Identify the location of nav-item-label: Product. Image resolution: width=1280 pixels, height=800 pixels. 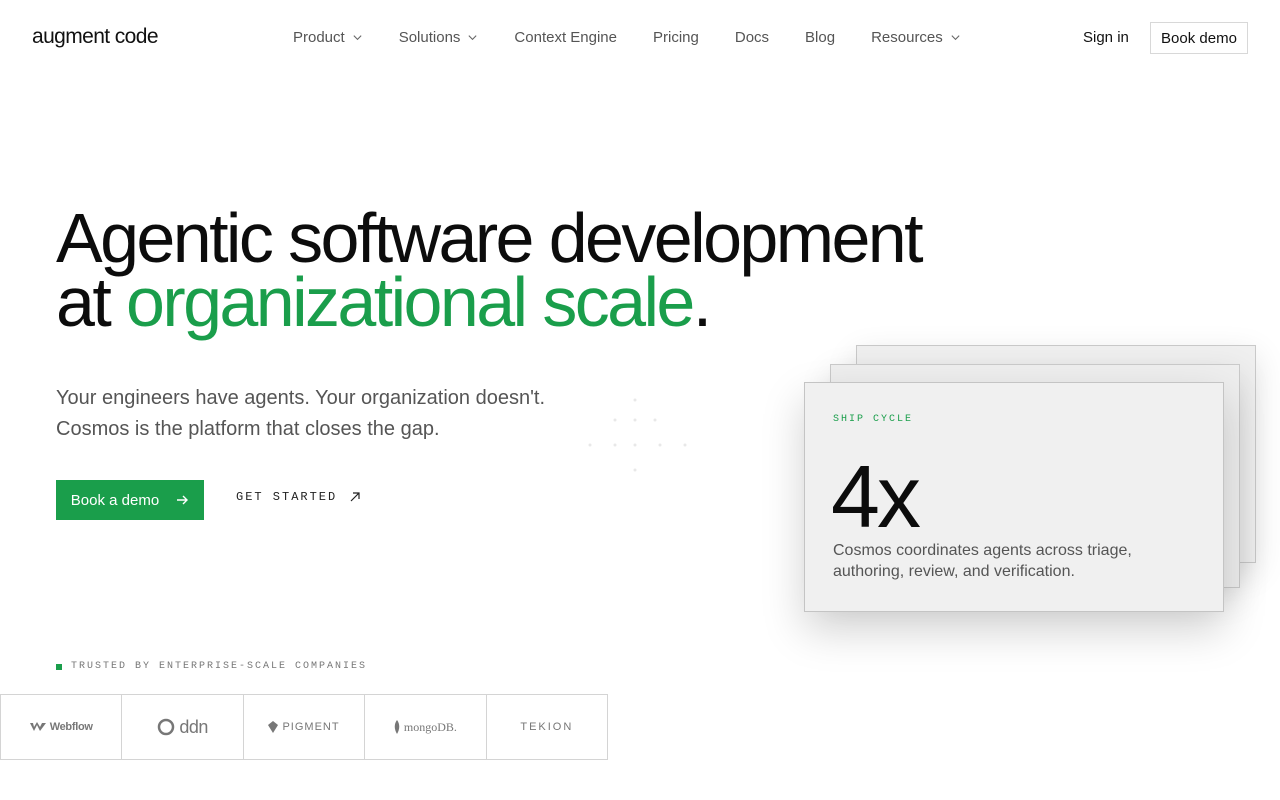
(319, 37).